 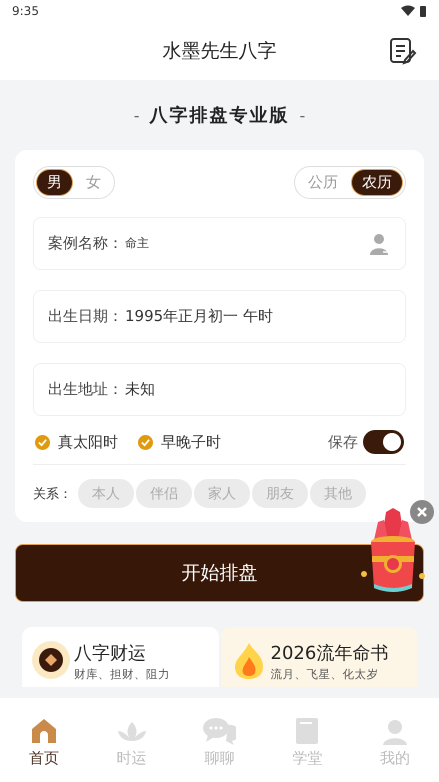 What do you see at coordinates (219, 731) in the screenshot?
I see `chat-icon` at bounding box center [219, 731].